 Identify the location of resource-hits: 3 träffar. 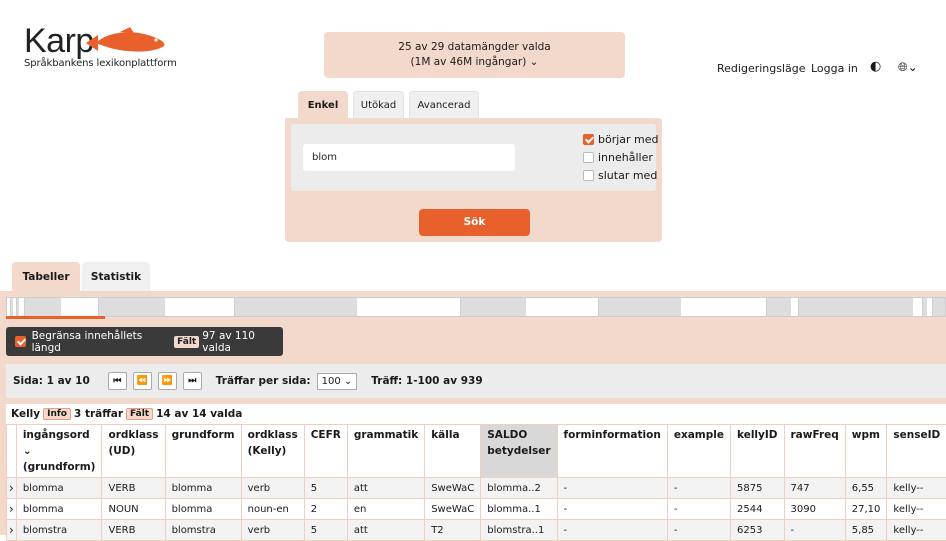
(98, 414).